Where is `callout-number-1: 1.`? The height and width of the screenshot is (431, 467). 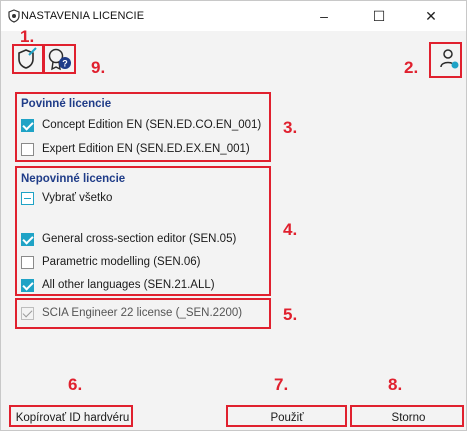 callout-number-1: 1. is located at coordinates (27, 36).